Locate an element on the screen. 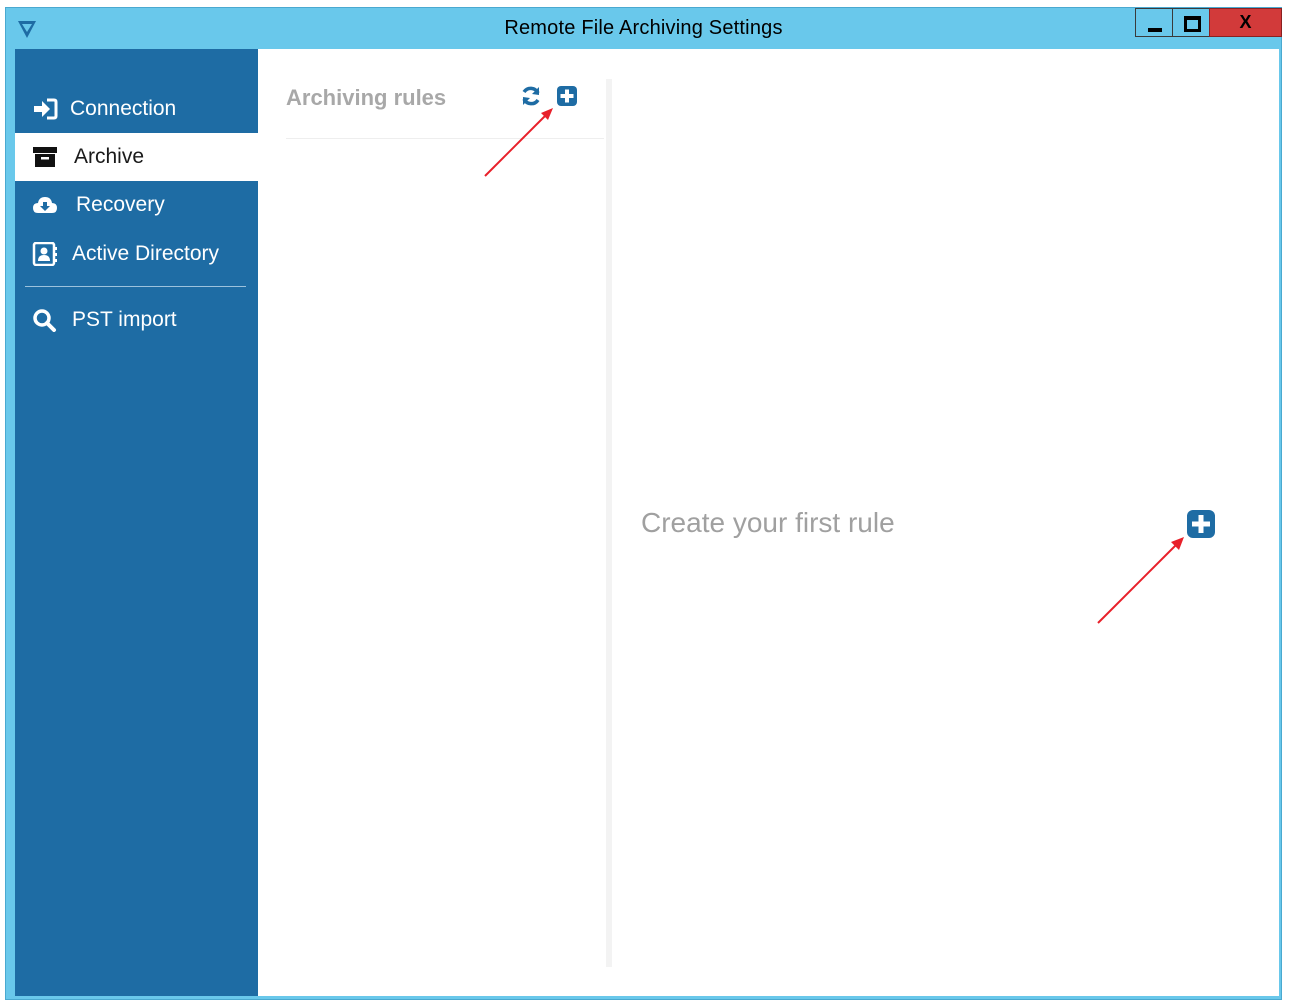 This screenshot has height=1005, width=1290. search-icon is located at coordinates (44, 320).